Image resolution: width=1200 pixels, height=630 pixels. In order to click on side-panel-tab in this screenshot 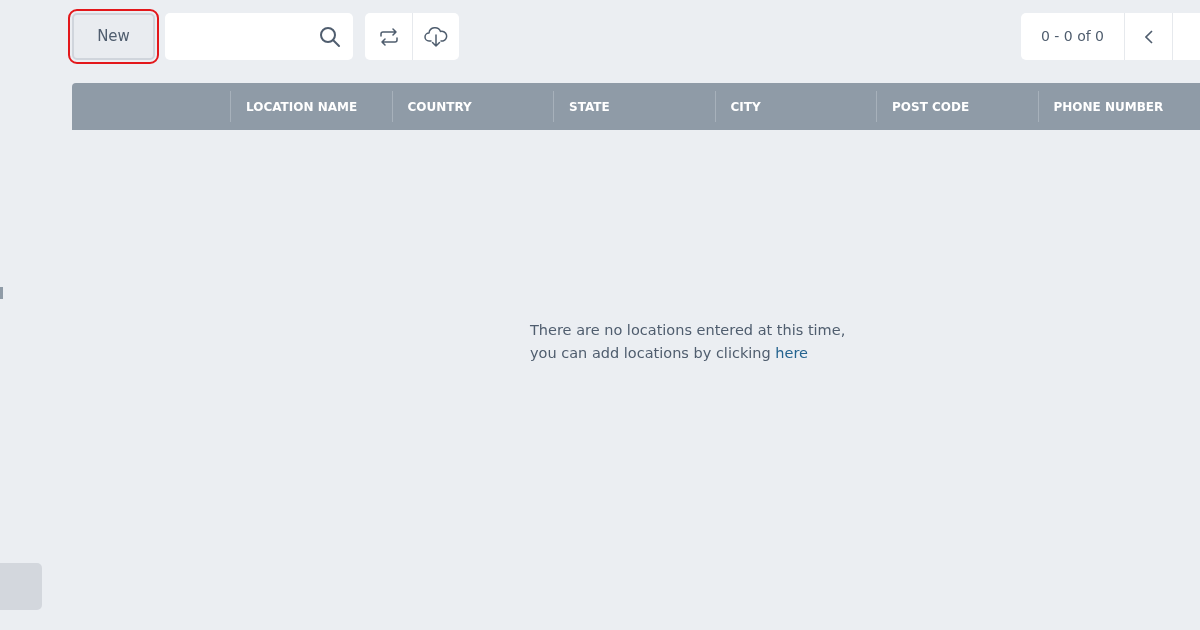, I will do `click(21, 586)`.